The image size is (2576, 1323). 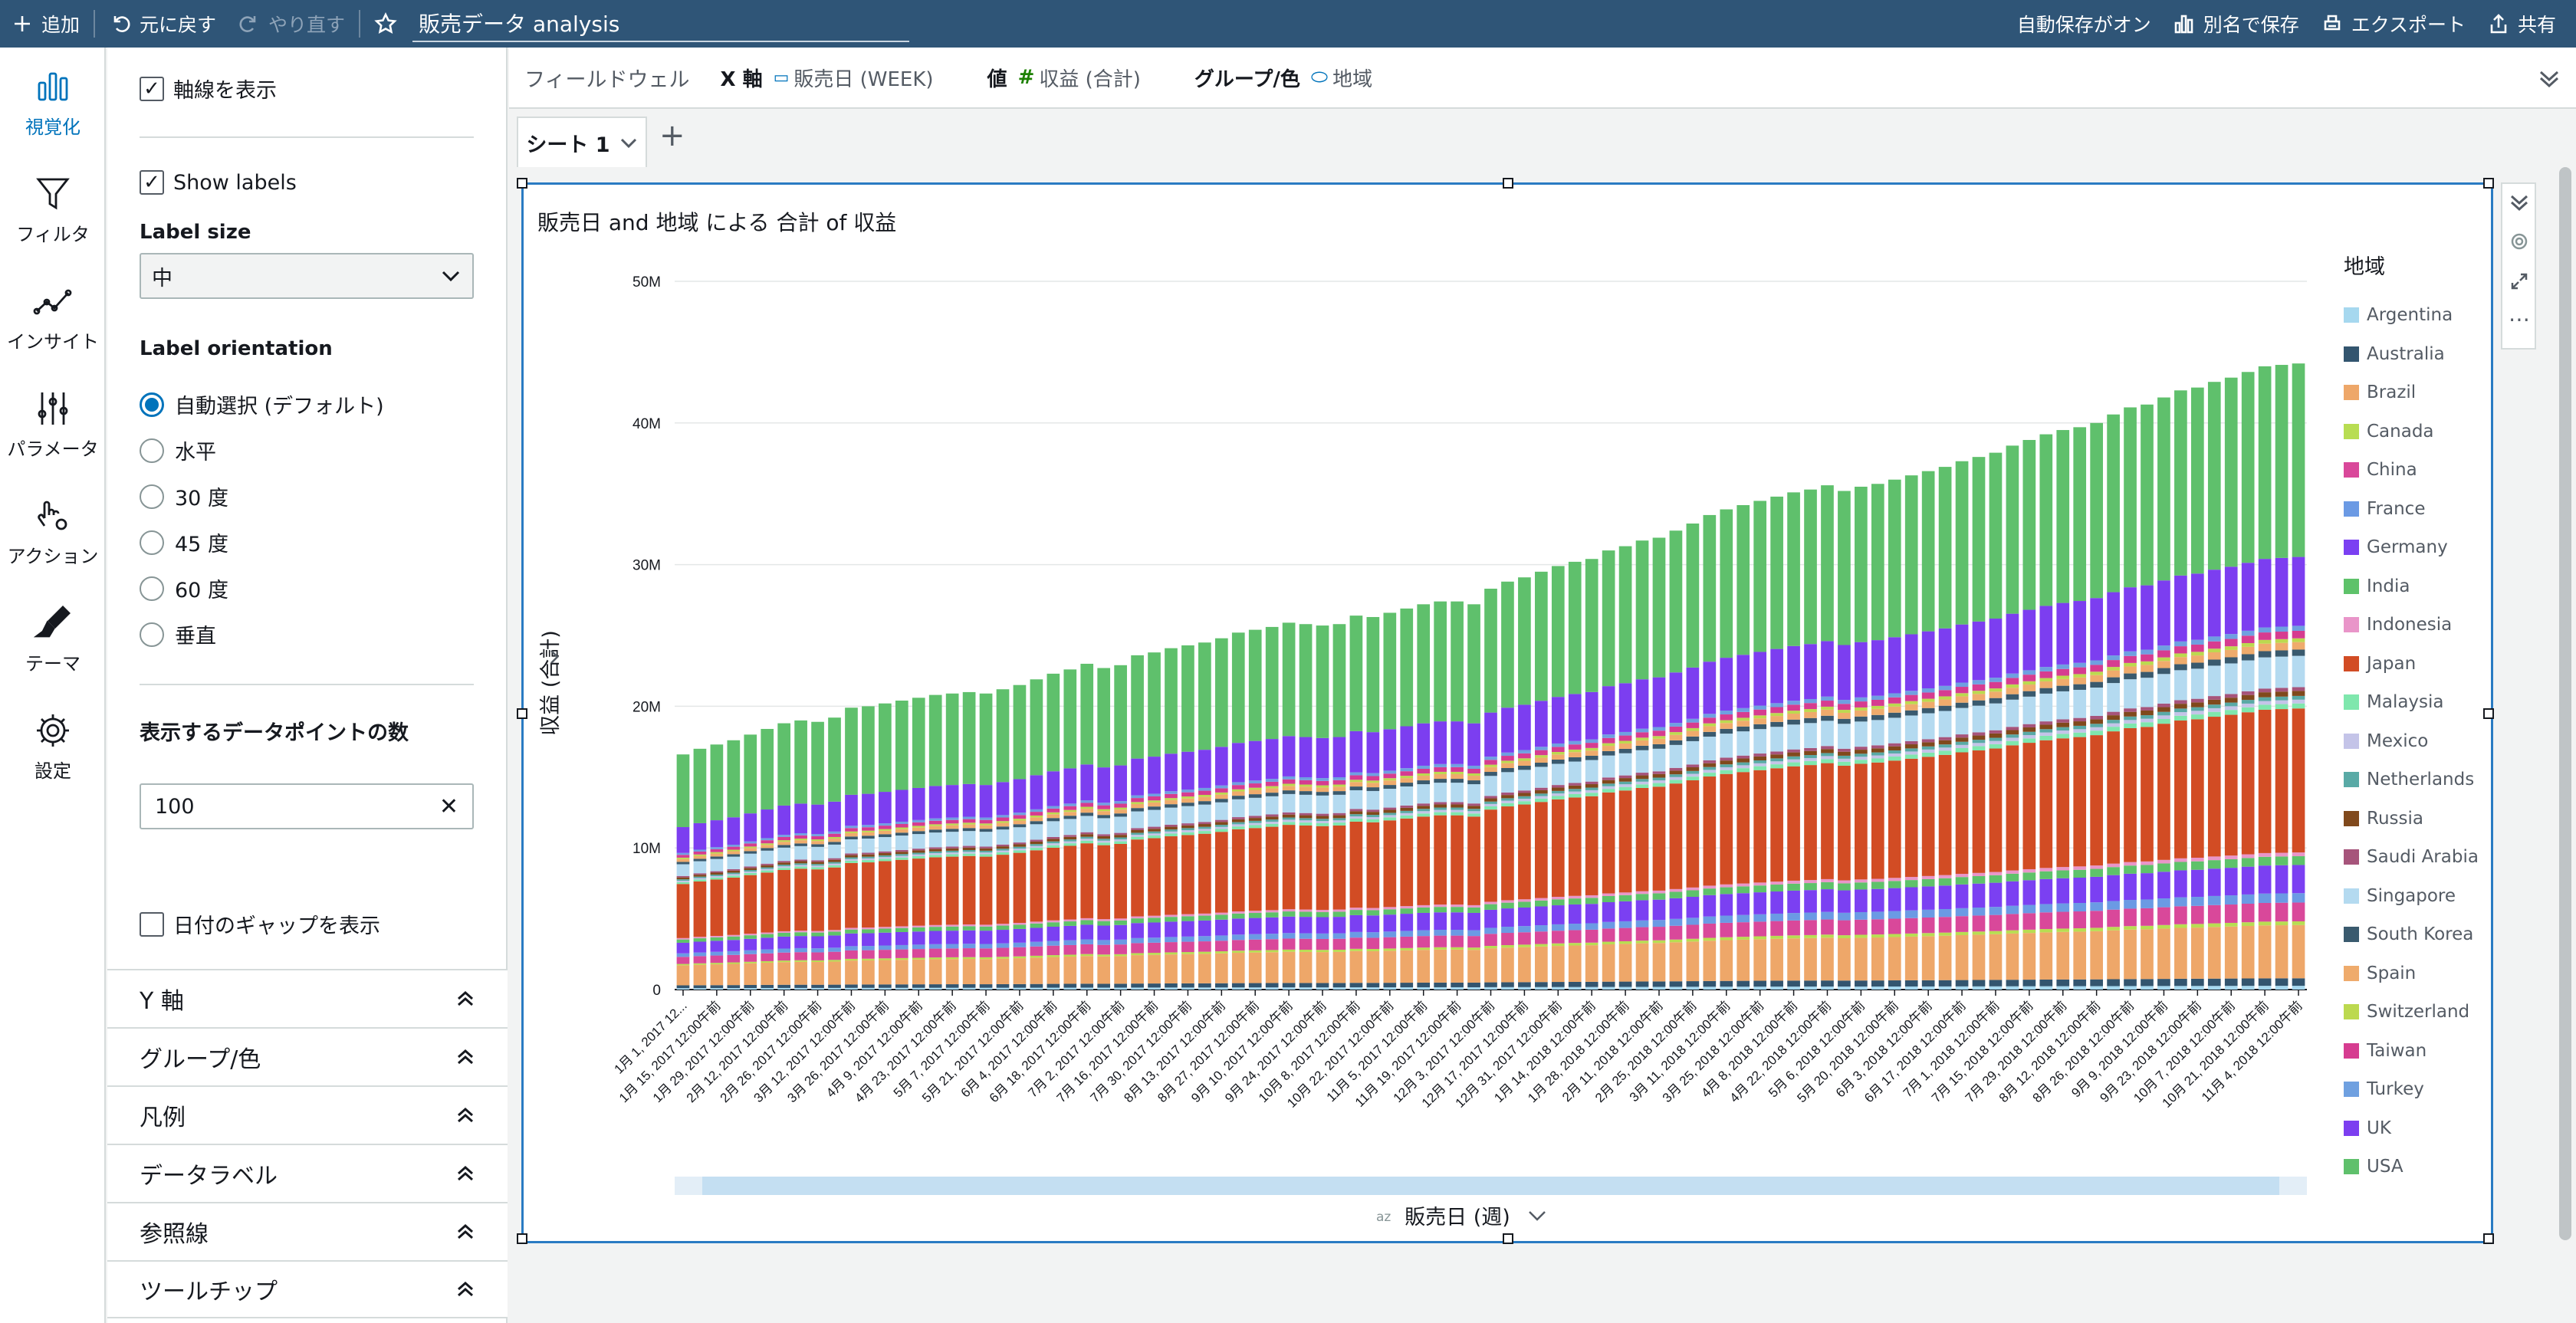 What do you see at coordinates (219, 182) in the screenshot?
I see `show-labels-checkbox: ✓ Show labels` at bounding box center [219, 182].